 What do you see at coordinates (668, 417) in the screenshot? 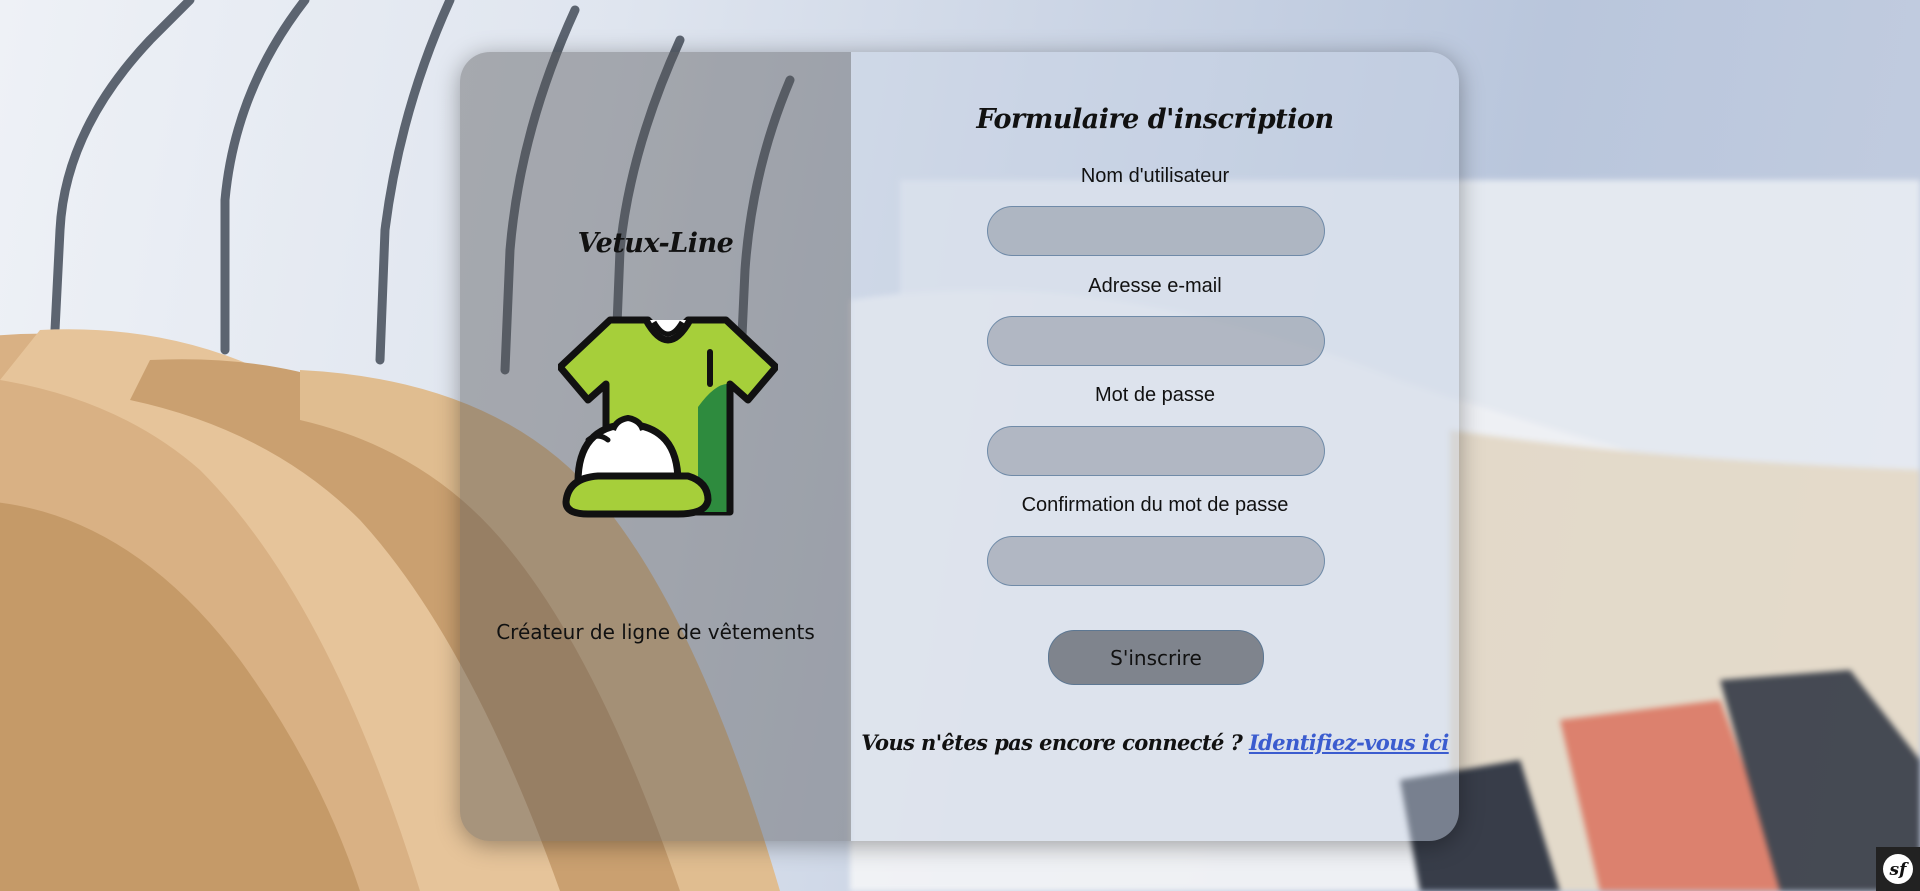
I see `tshirt-cap-icon` at bounding box center [668, 417].